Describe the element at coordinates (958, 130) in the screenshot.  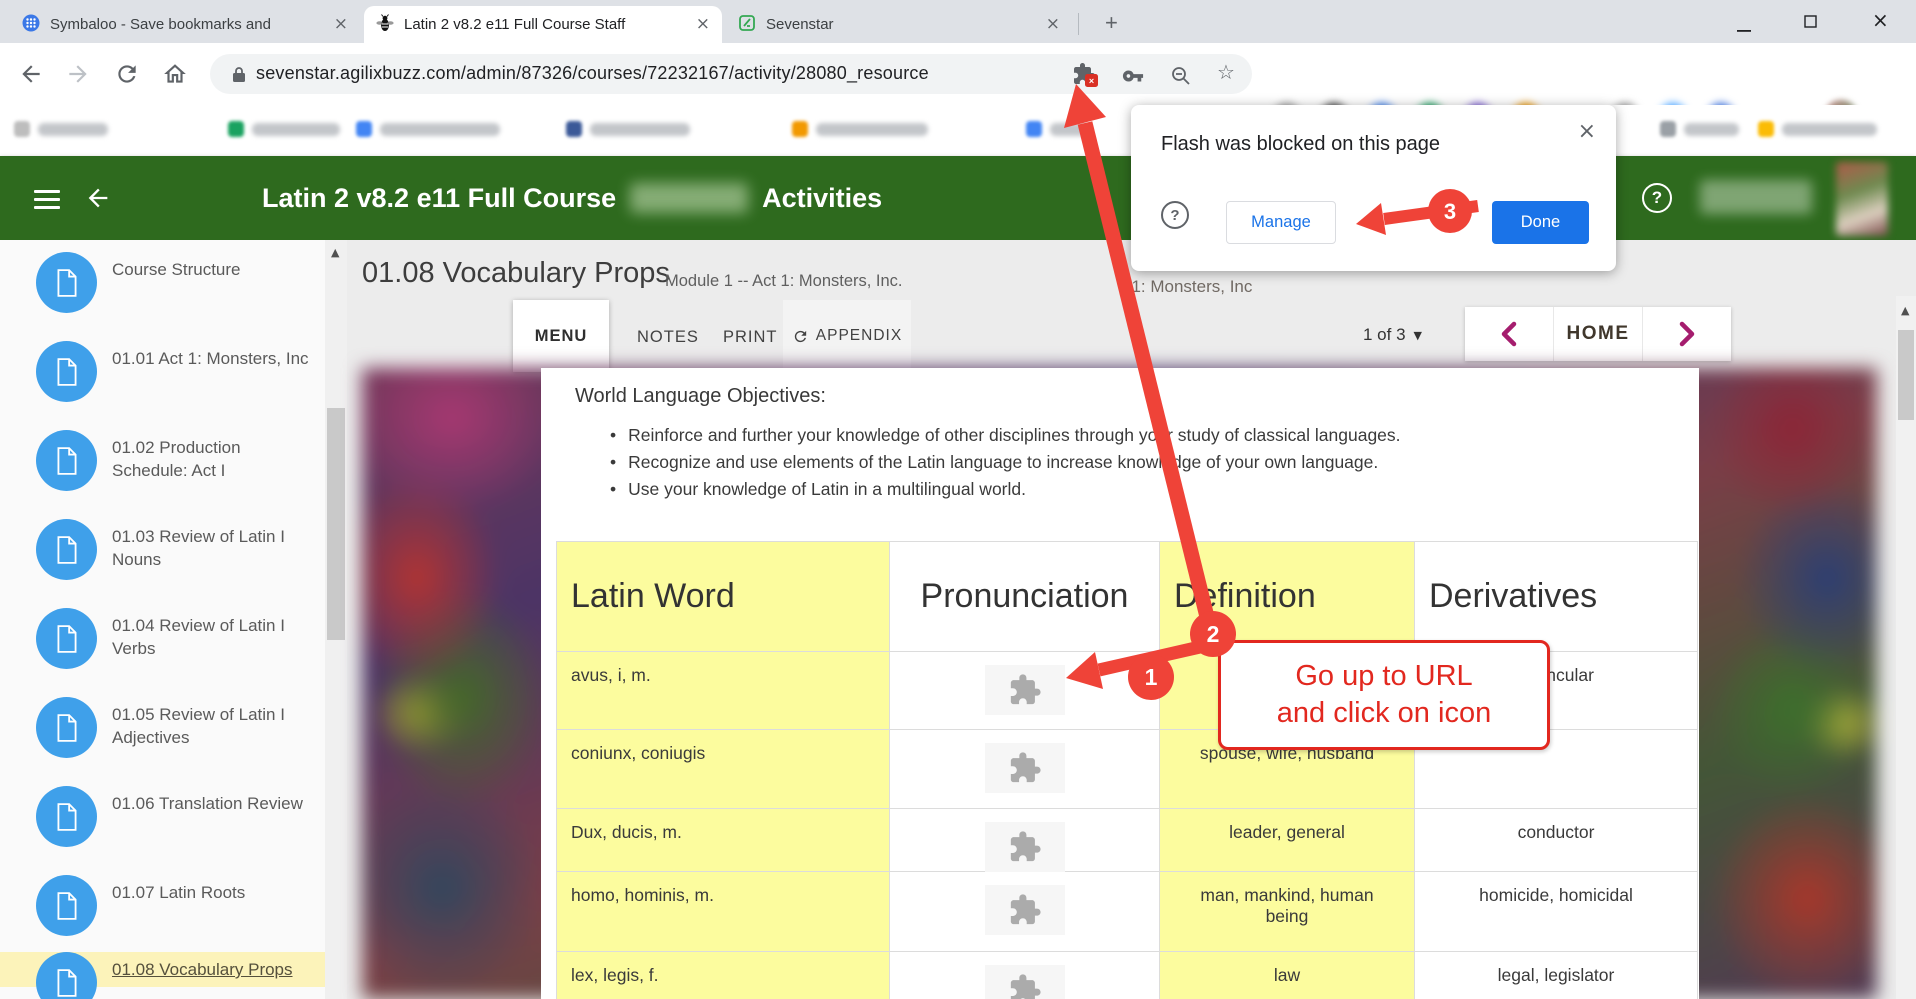
I see `bookmarks-bar` at that location.